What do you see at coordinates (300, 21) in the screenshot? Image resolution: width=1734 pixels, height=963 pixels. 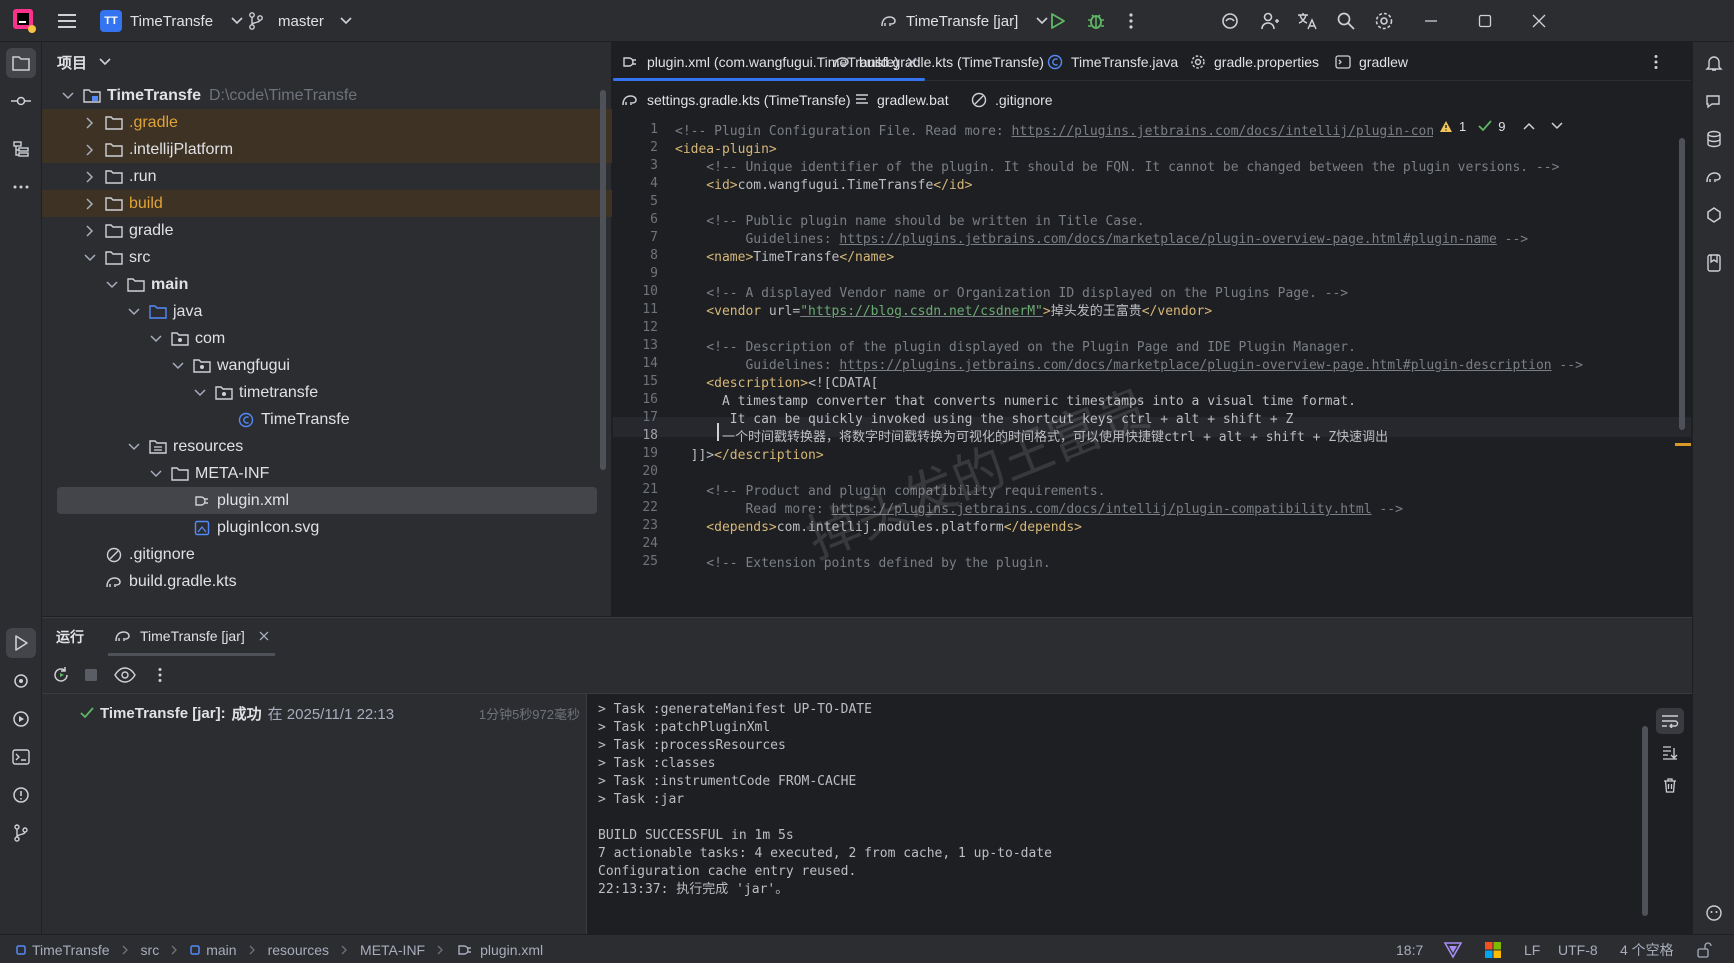 I see `branch-switcher: master` at bounding box center [300, 21].